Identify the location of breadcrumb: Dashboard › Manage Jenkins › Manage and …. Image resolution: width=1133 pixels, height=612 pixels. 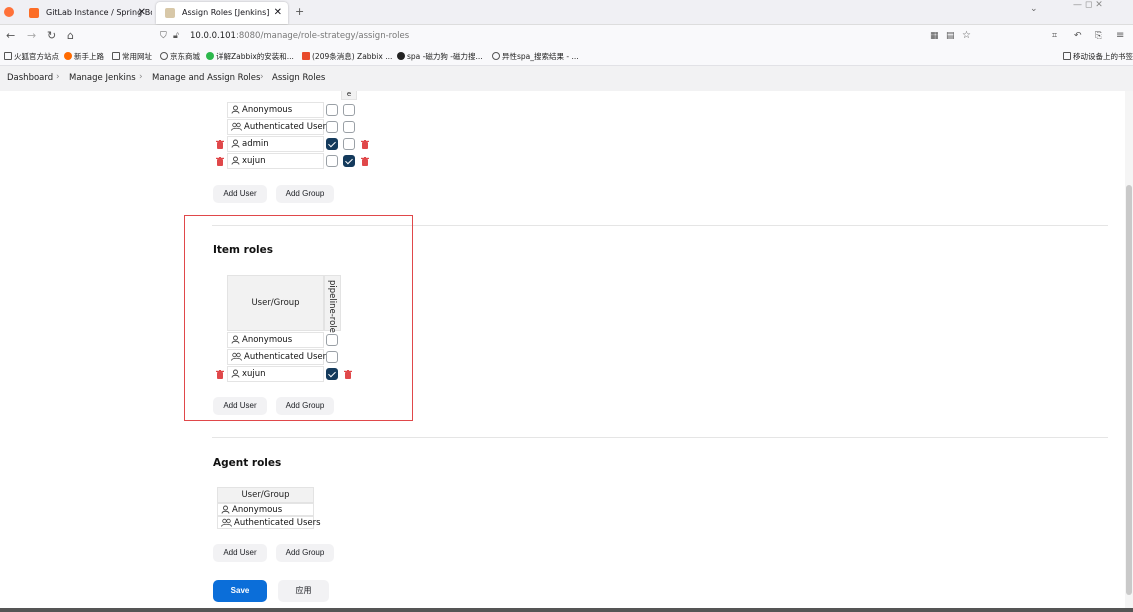
(566, 78).